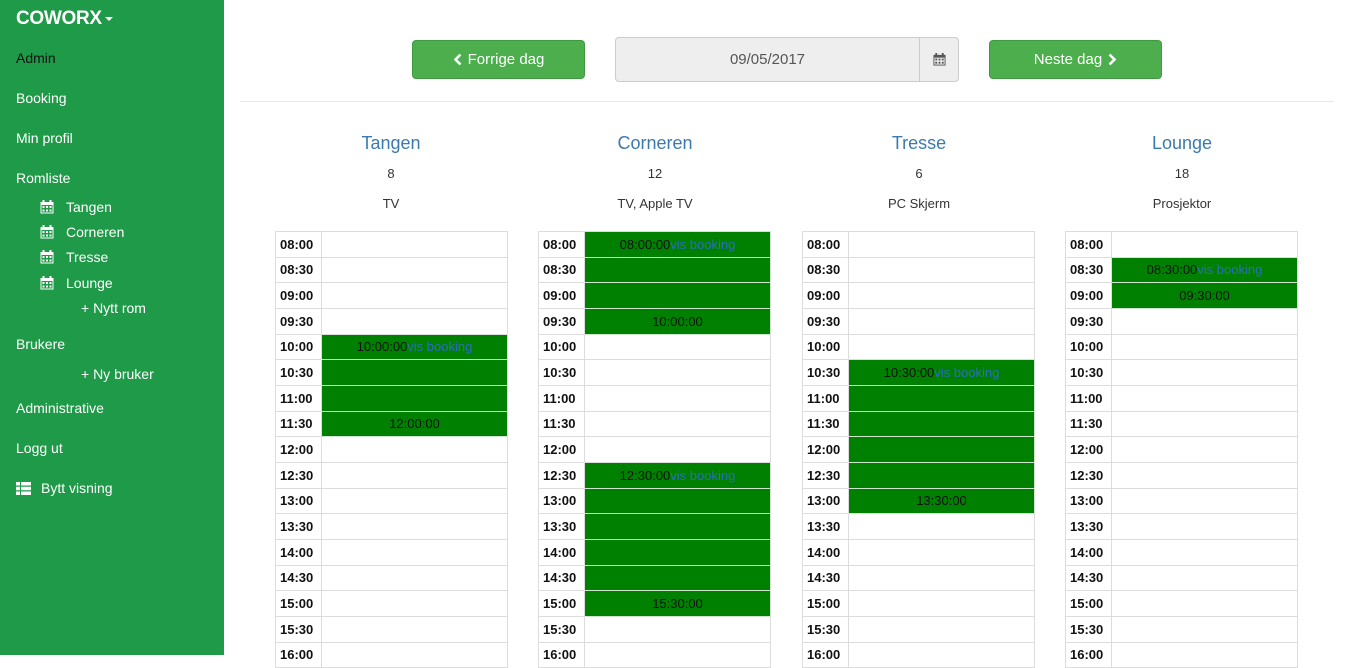  I want to click on booking-time: 08:30:00, so click(1172, 270).